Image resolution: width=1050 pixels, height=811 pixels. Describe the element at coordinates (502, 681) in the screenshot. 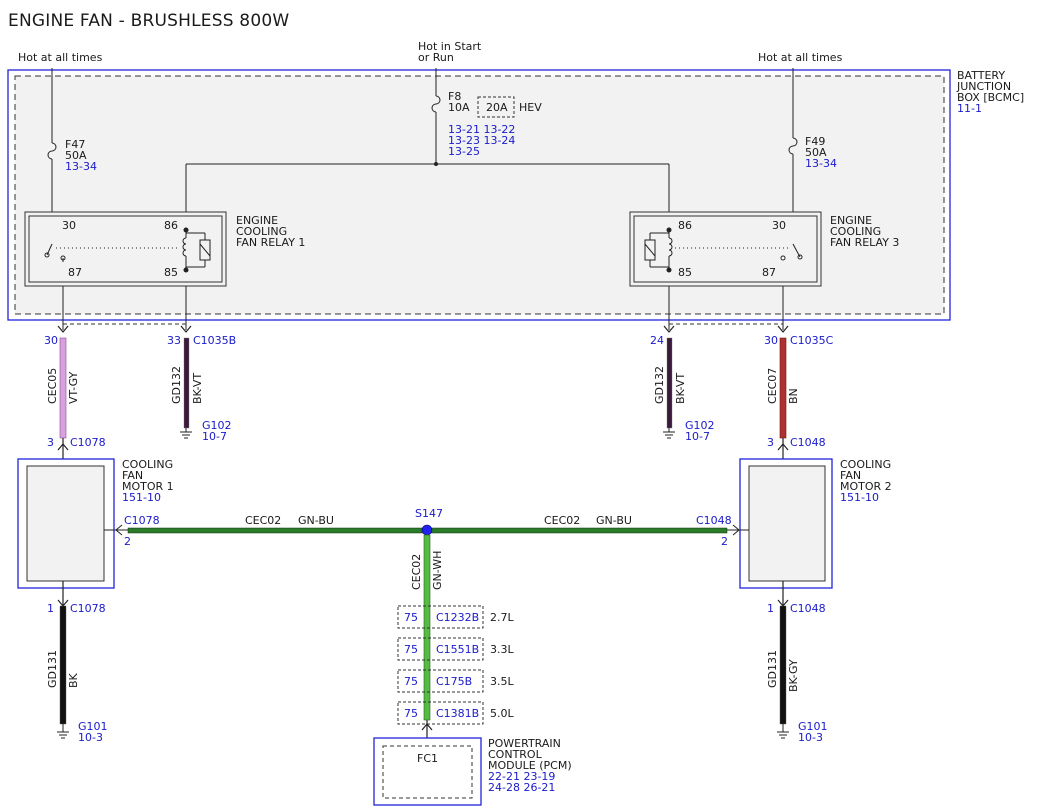

I see `pcm-option-engine: 3.5L` at that location.